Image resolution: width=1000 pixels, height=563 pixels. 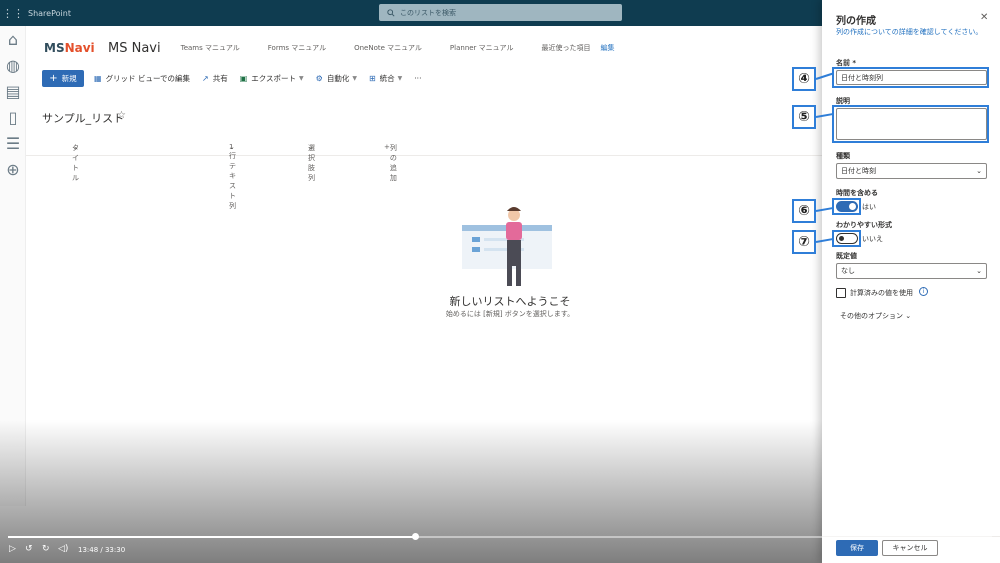 I want to click on type-label: 種類, so click(x=843, y=156).